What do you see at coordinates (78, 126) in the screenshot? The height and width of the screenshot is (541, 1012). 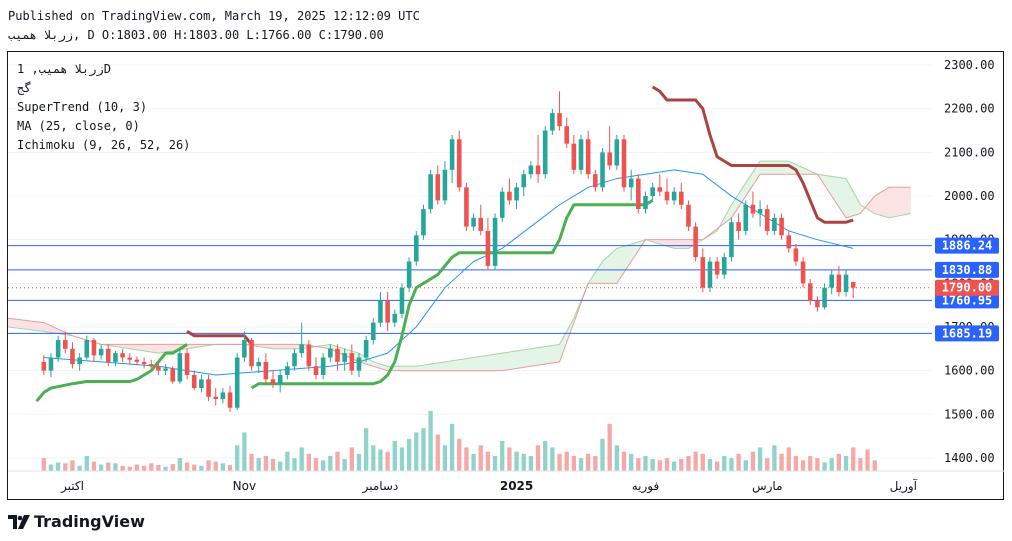 I see `legend-ma: MA (25, close, 0)` at bounding box center [78, 126].